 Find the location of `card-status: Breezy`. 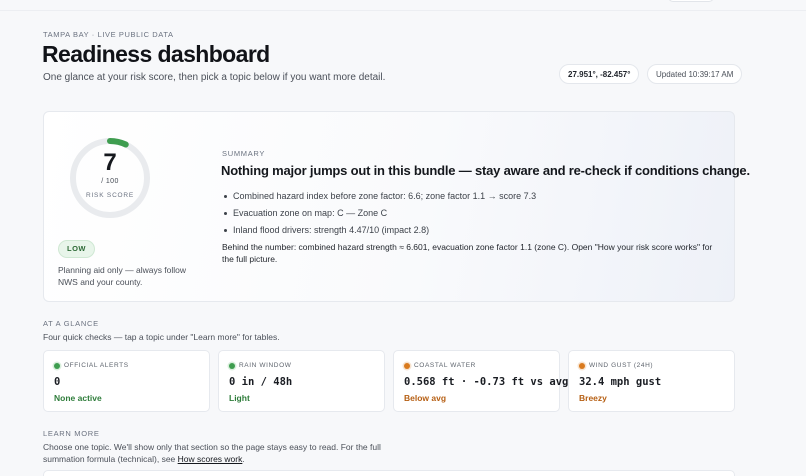

card-status: Breezy is located at coordinates (593, 398).